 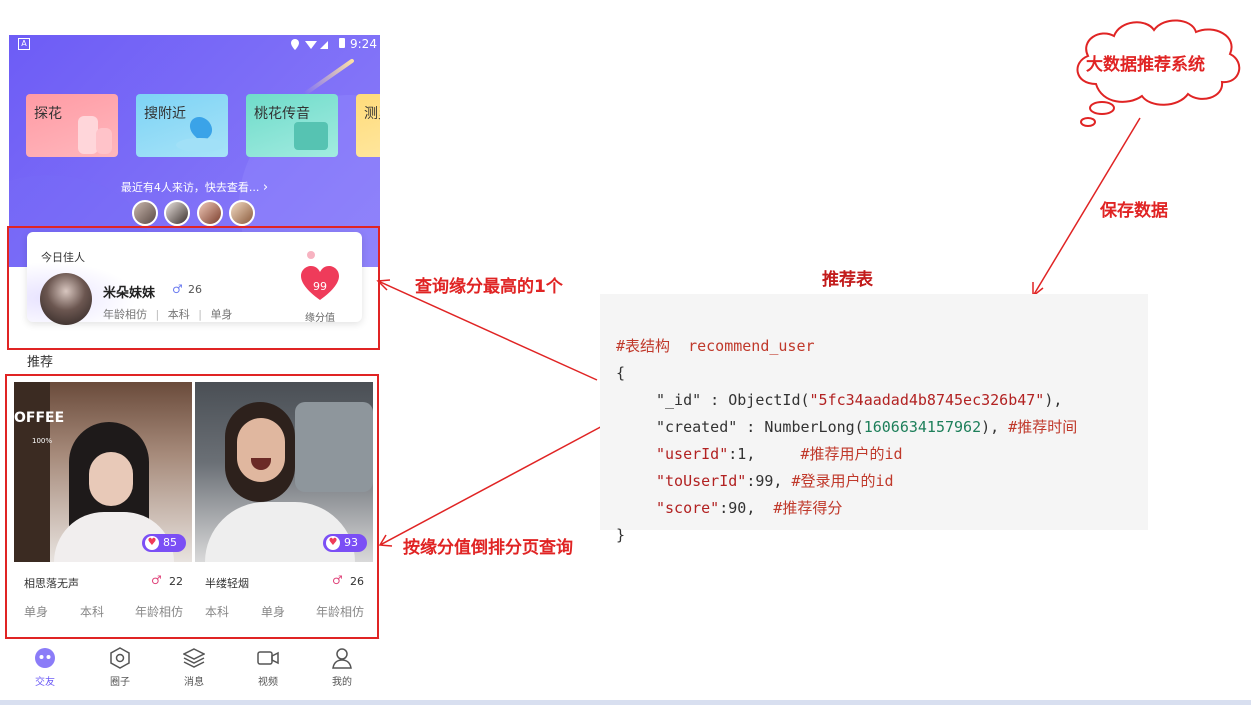 What do you see at coordinates (679, 400) in the screenshot?
I see `code-key: "_id"` at bounding box center [679, 400].